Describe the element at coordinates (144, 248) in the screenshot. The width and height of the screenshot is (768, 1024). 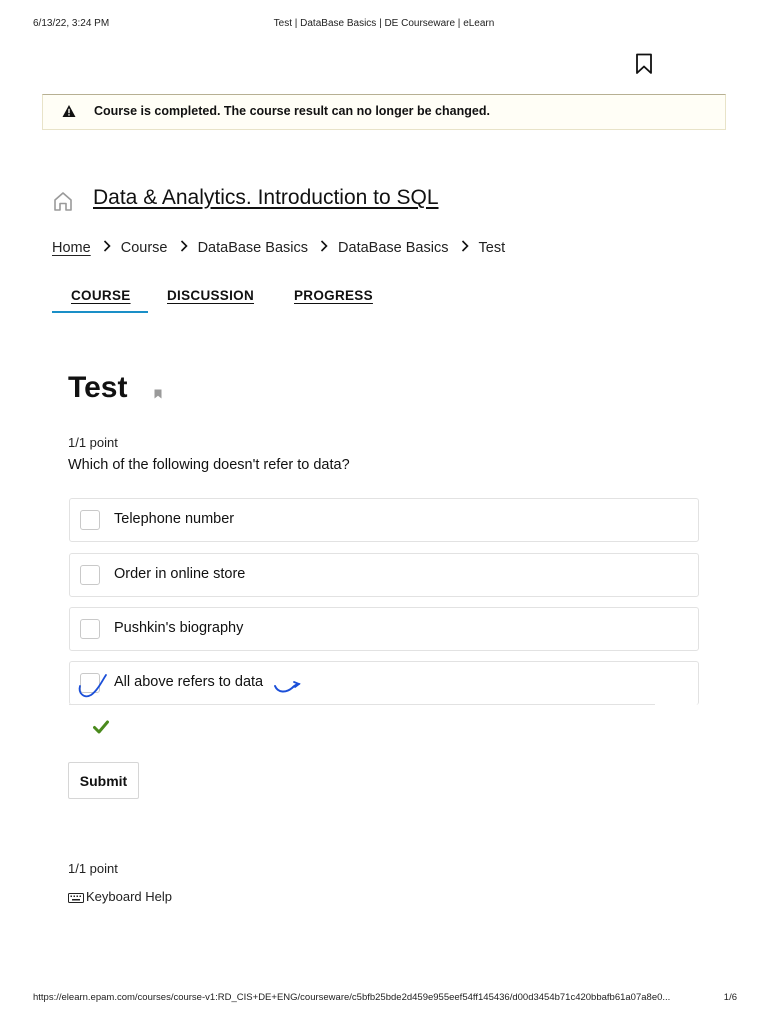
I see `breadcrumb-course: Course` at that location.